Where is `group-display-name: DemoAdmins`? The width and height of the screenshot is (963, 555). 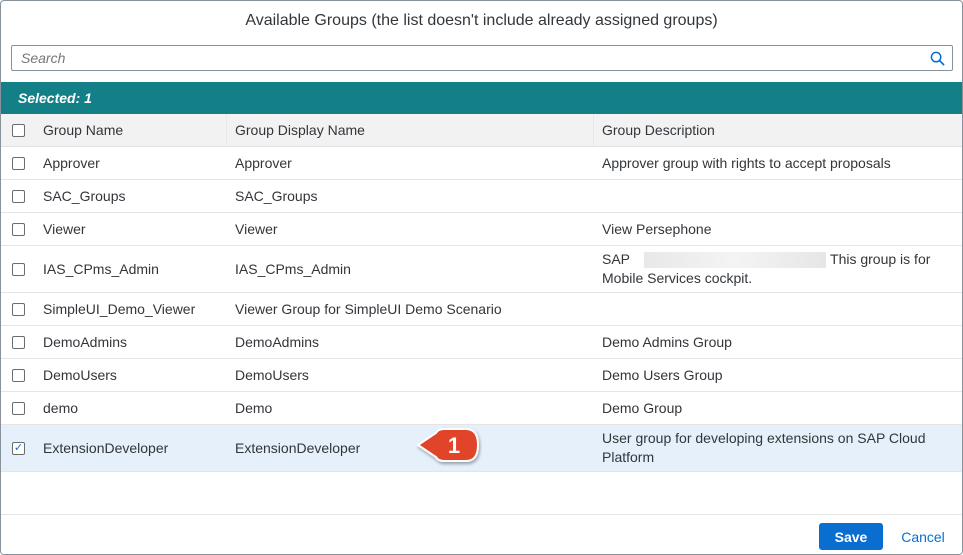
group-display-name: DemoAdmins is located at coordinates (277, 341).